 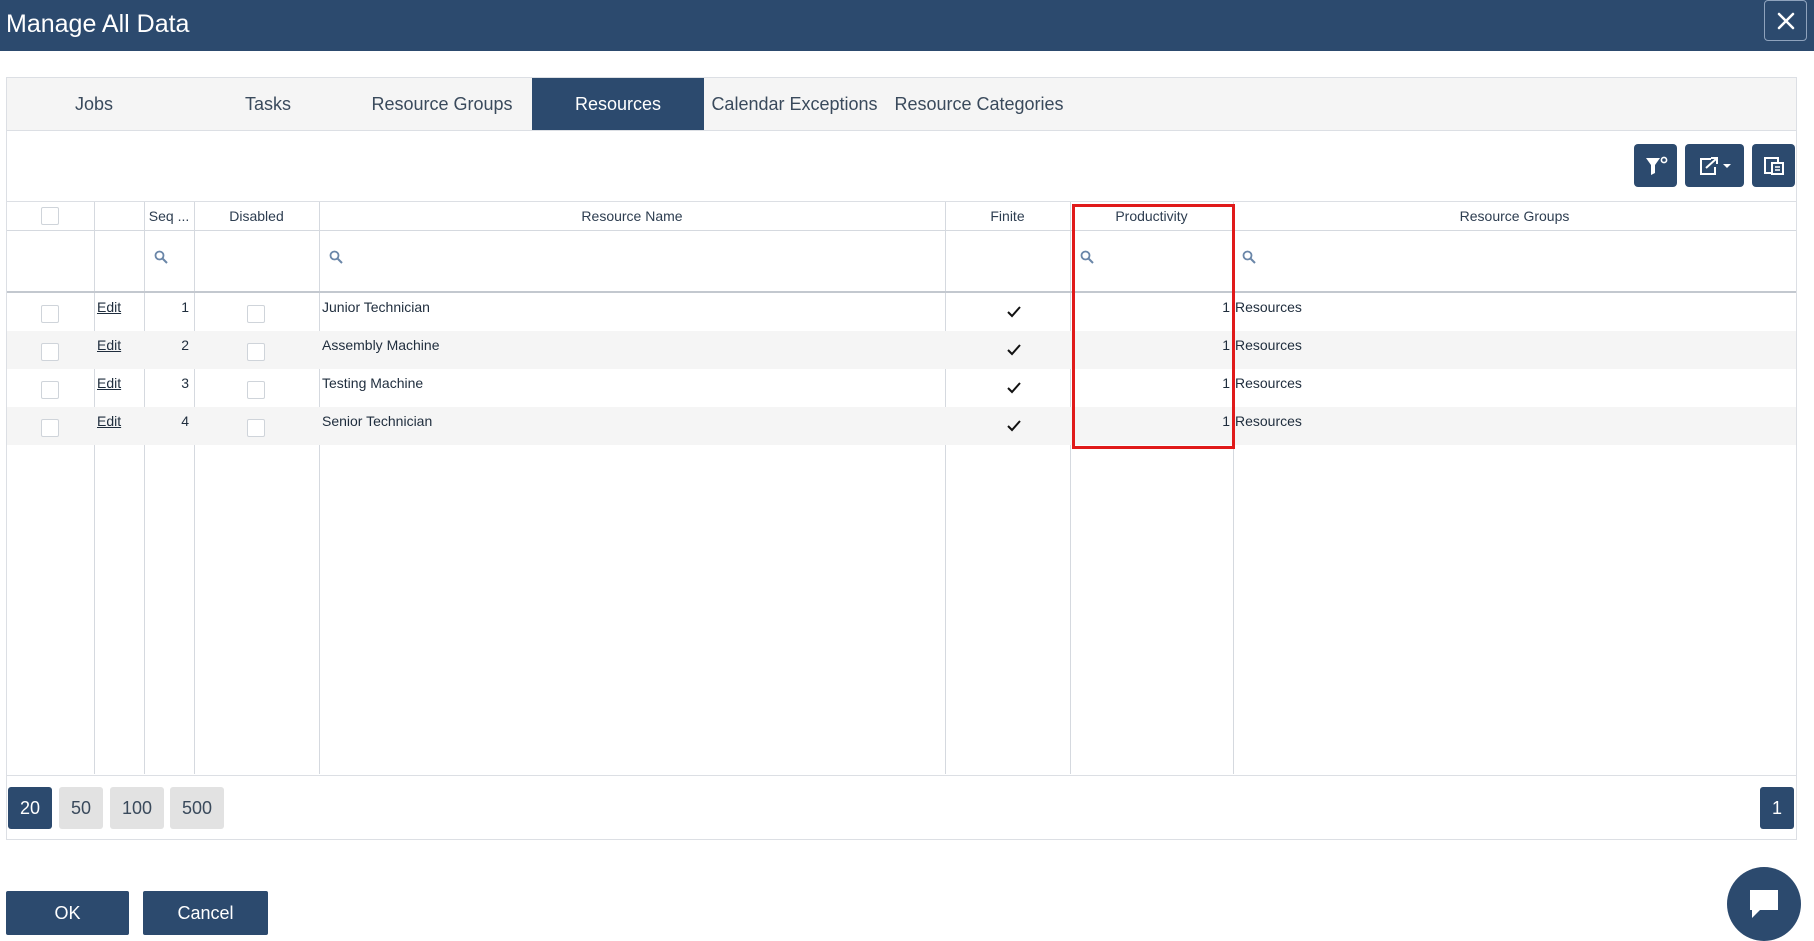 I want to click on window-title: Manage All Data, so click(x=98, y=24).